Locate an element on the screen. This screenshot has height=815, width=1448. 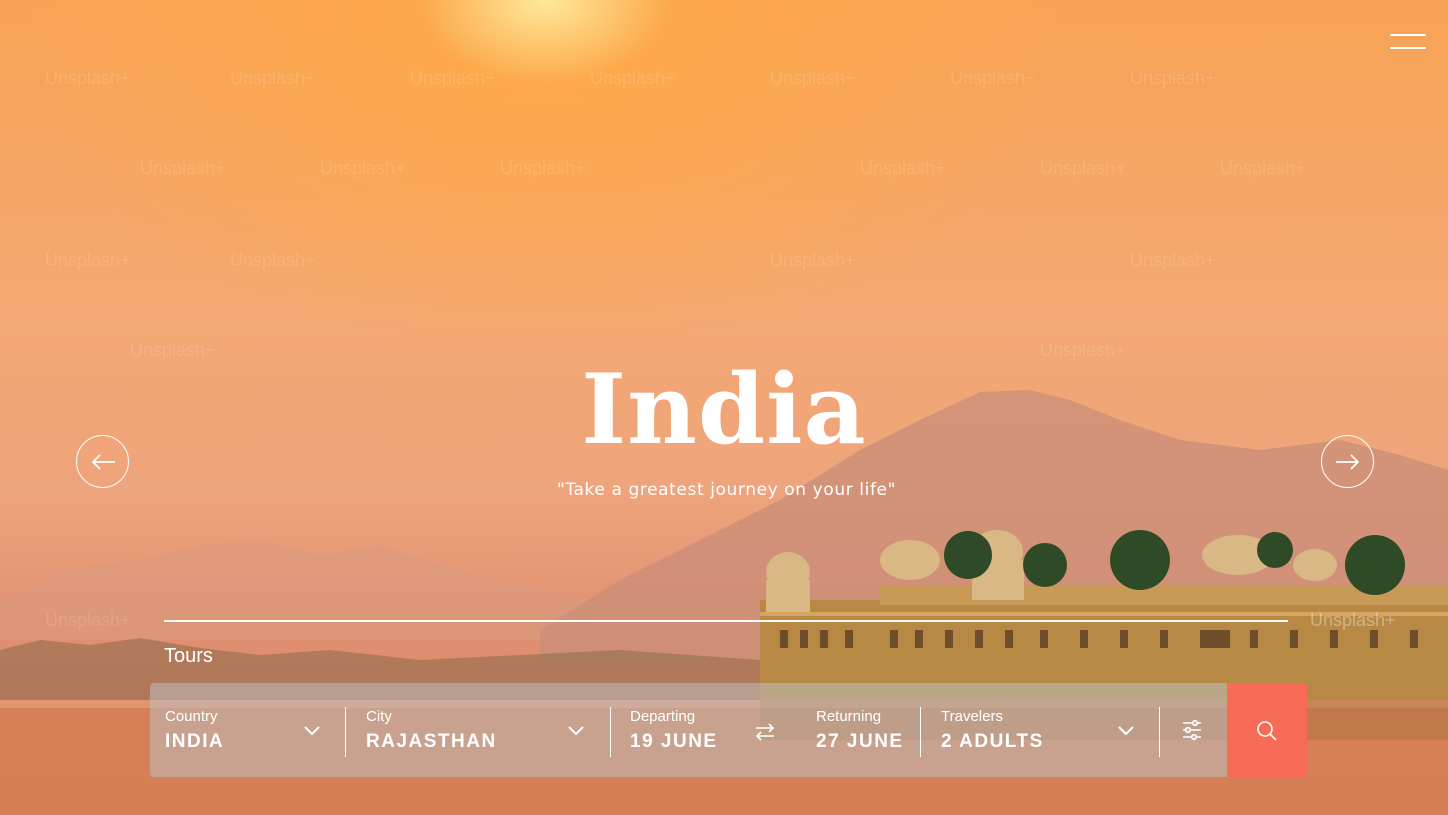
swap-arrows-icon is located at coordinates (765, 732).